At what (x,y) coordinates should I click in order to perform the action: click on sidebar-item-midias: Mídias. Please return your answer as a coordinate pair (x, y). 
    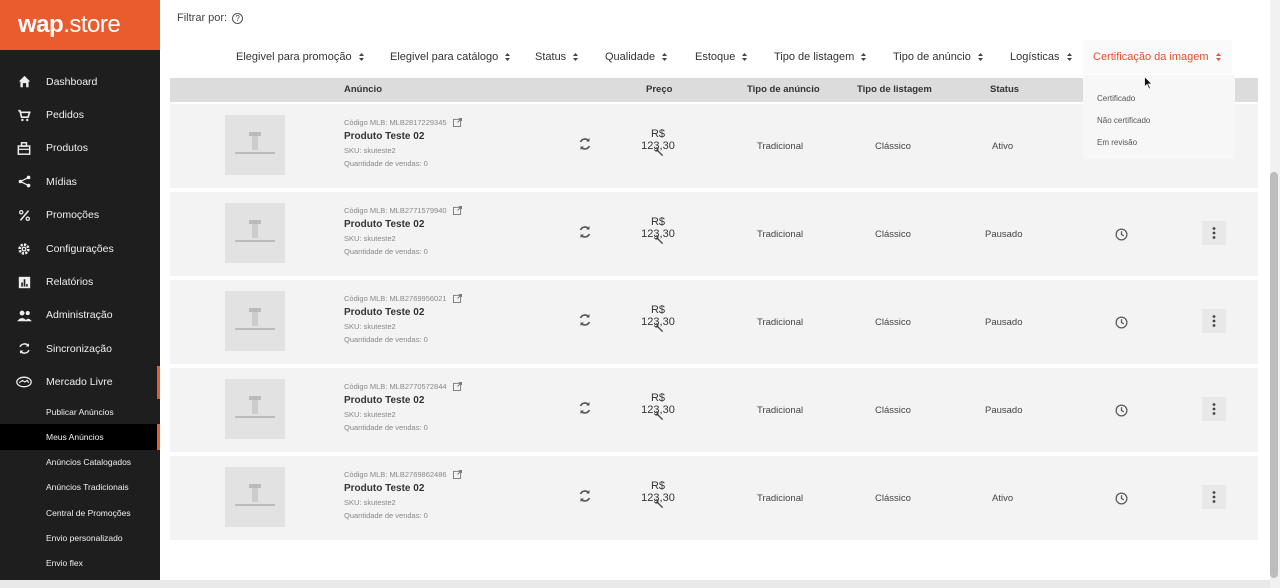
    Looking at the image, I should click on (80, 181).